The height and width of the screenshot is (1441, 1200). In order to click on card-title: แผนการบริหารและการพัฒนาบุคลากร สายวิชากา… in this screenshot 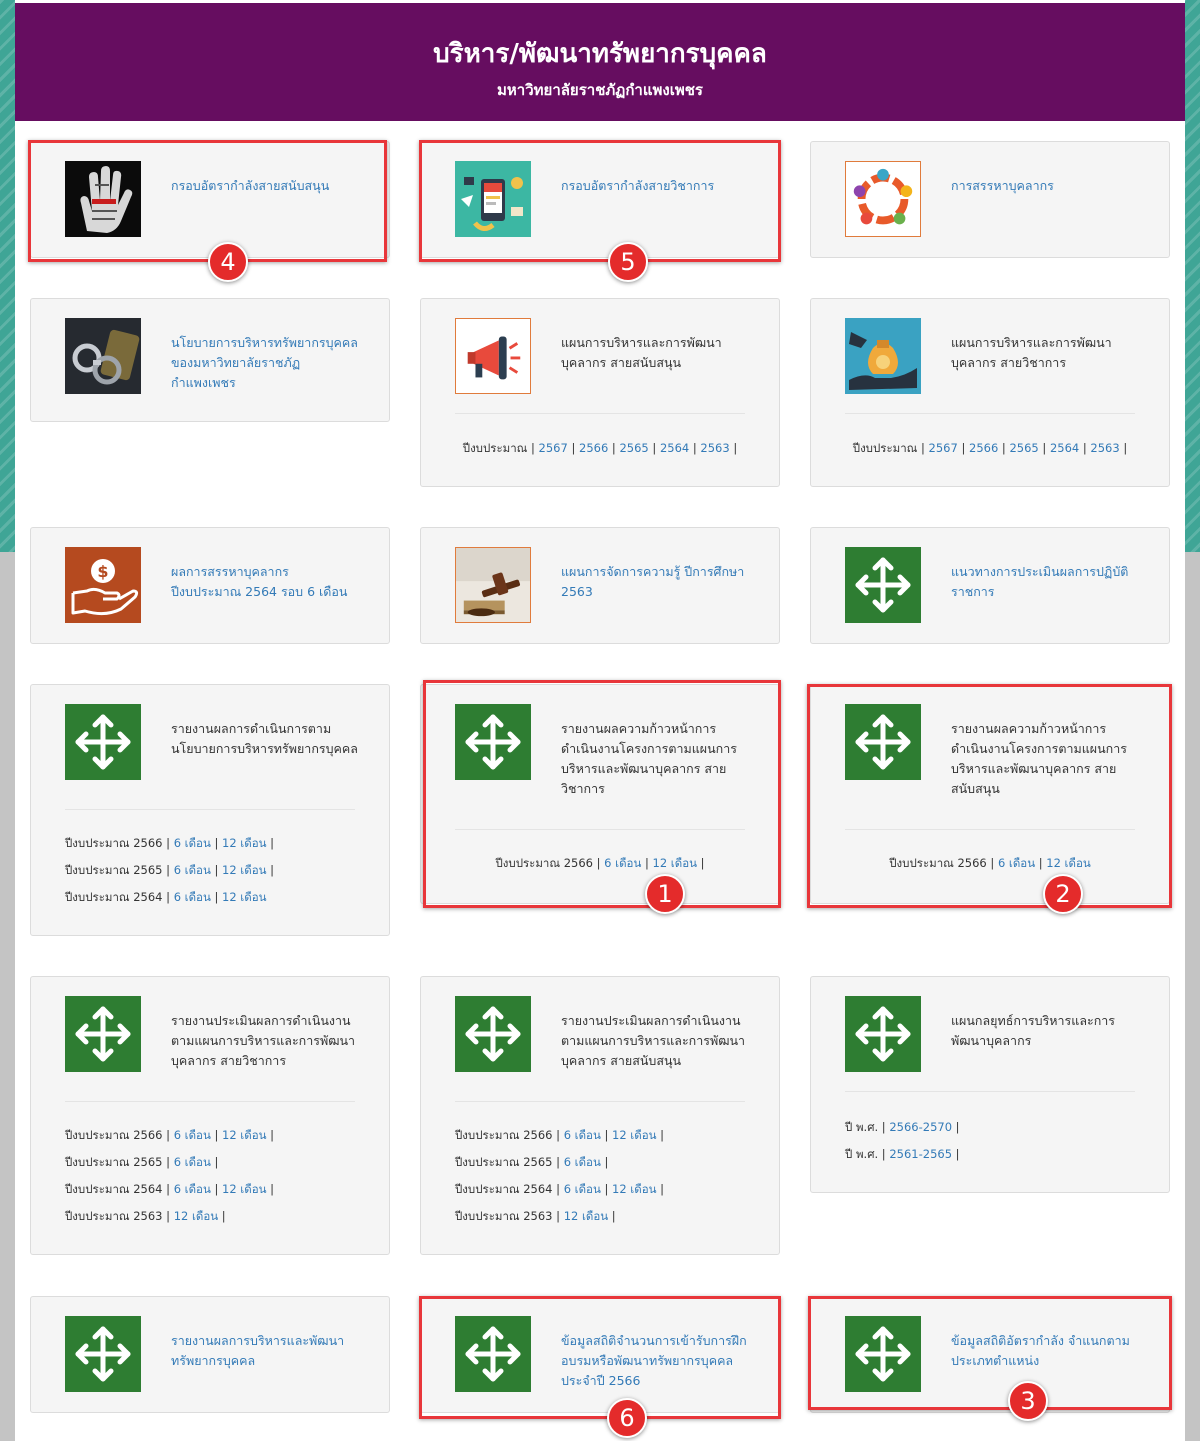, I will do `click(1031, 352)`.